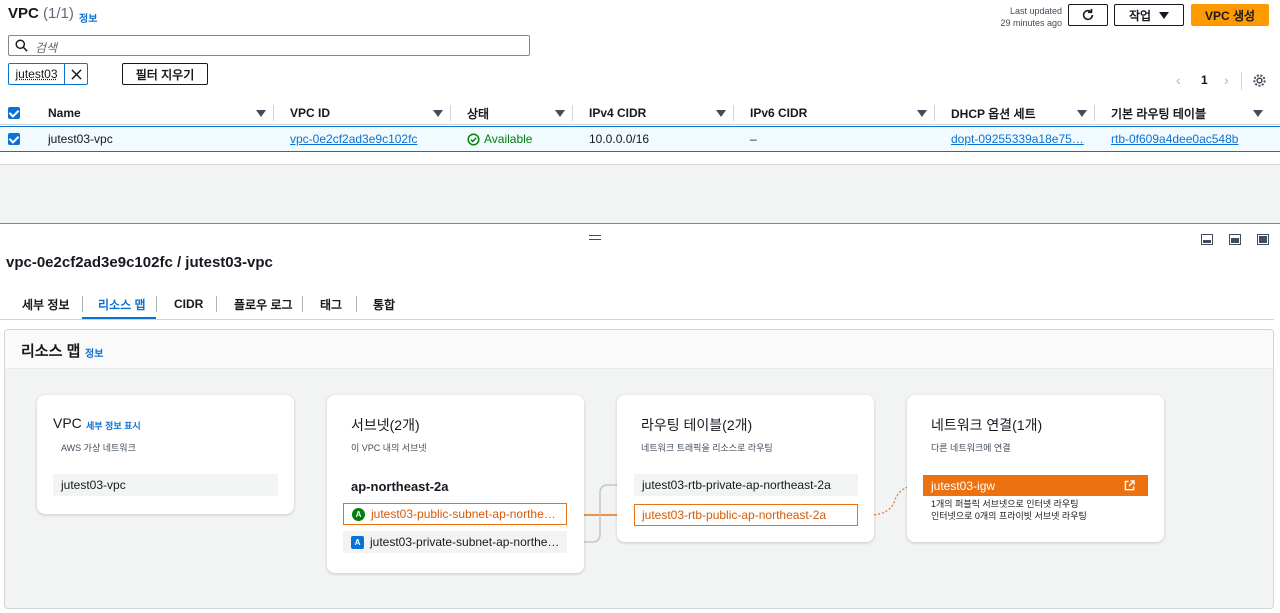 The height and width of the screenshot is (613, 1280). What do you see at coordinates (746, 485) in the screenshot?
I see `private-route-table-item: jutest03-rtb-private-ap-northeast-2a` at bounding box center [746, 485].